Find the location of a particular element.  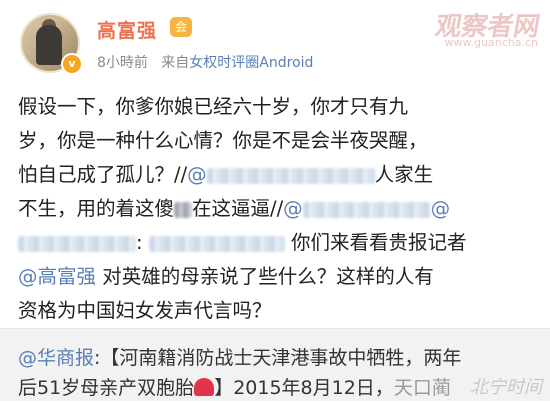

blurred-word is located at coordinates (183, 209).